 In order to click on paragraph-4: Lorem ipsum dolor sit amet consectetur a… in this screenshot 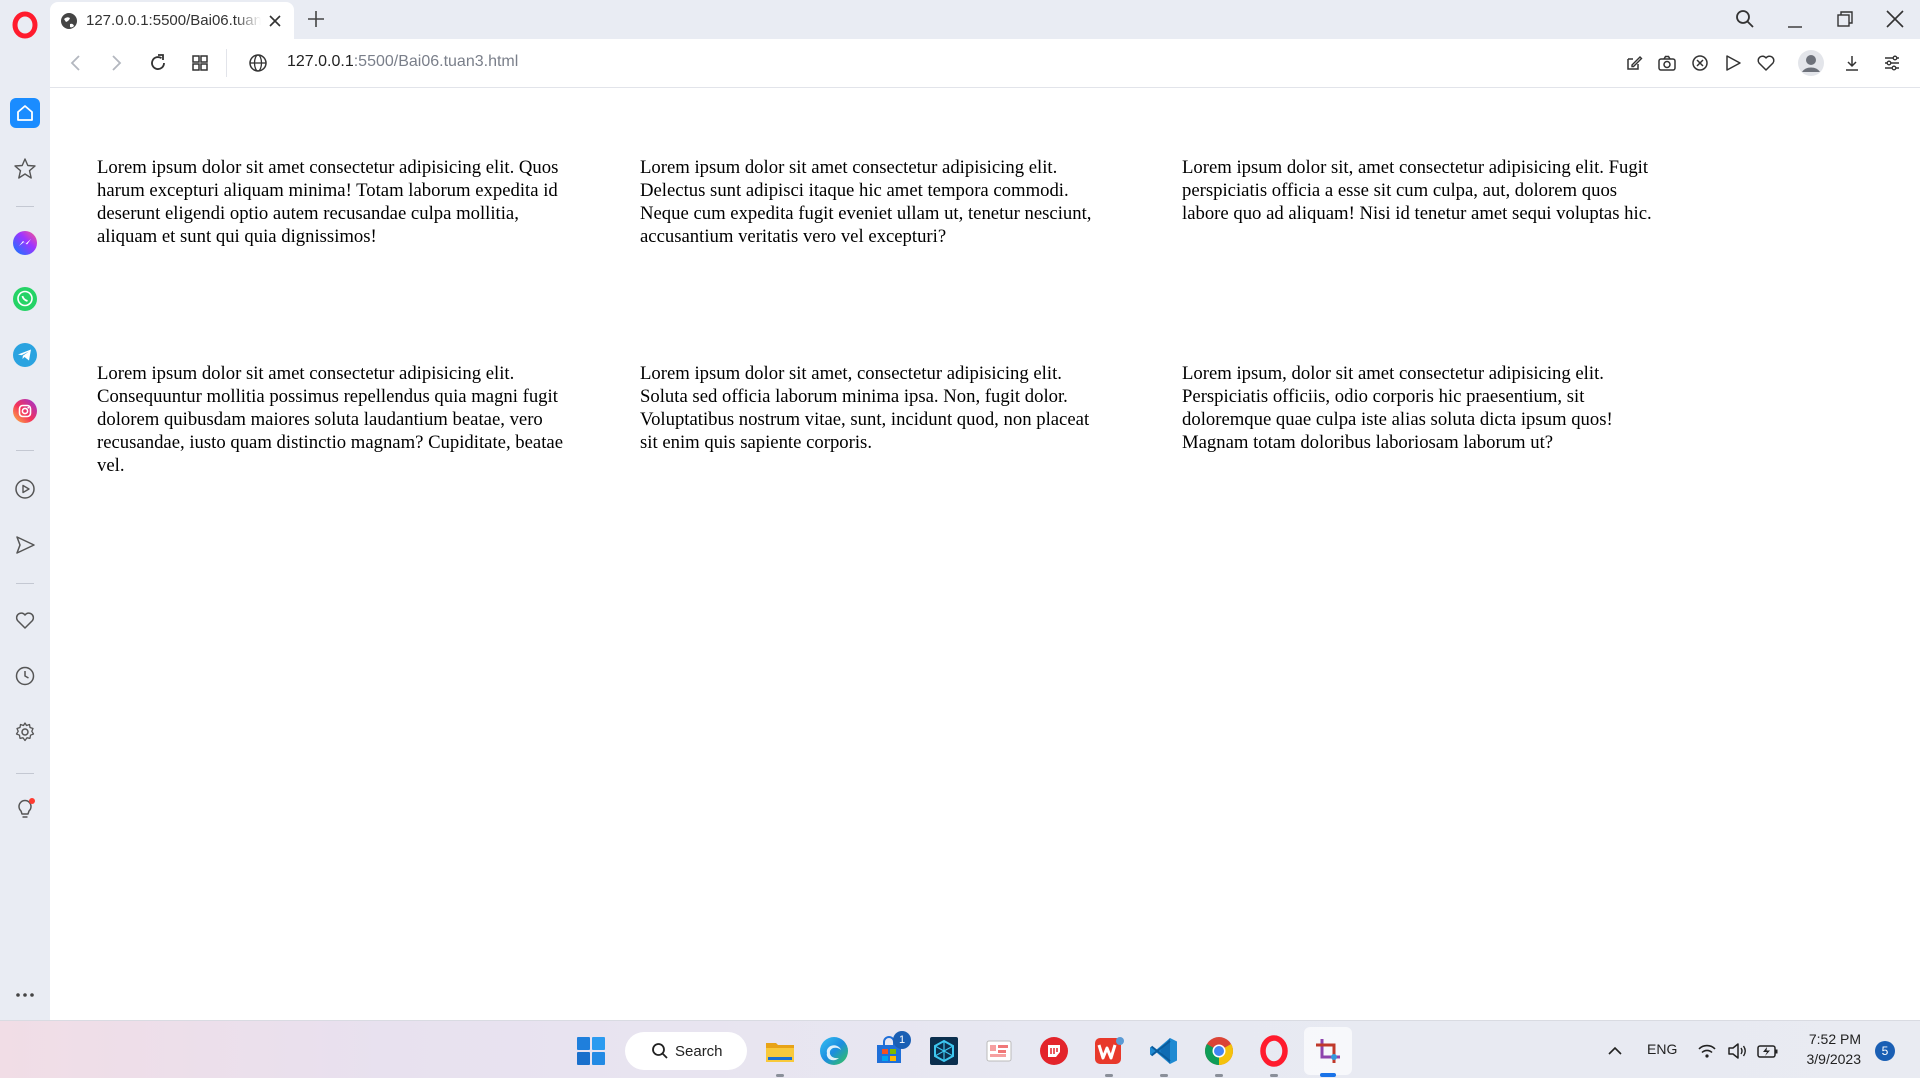, I will do `click(330, 419)`.